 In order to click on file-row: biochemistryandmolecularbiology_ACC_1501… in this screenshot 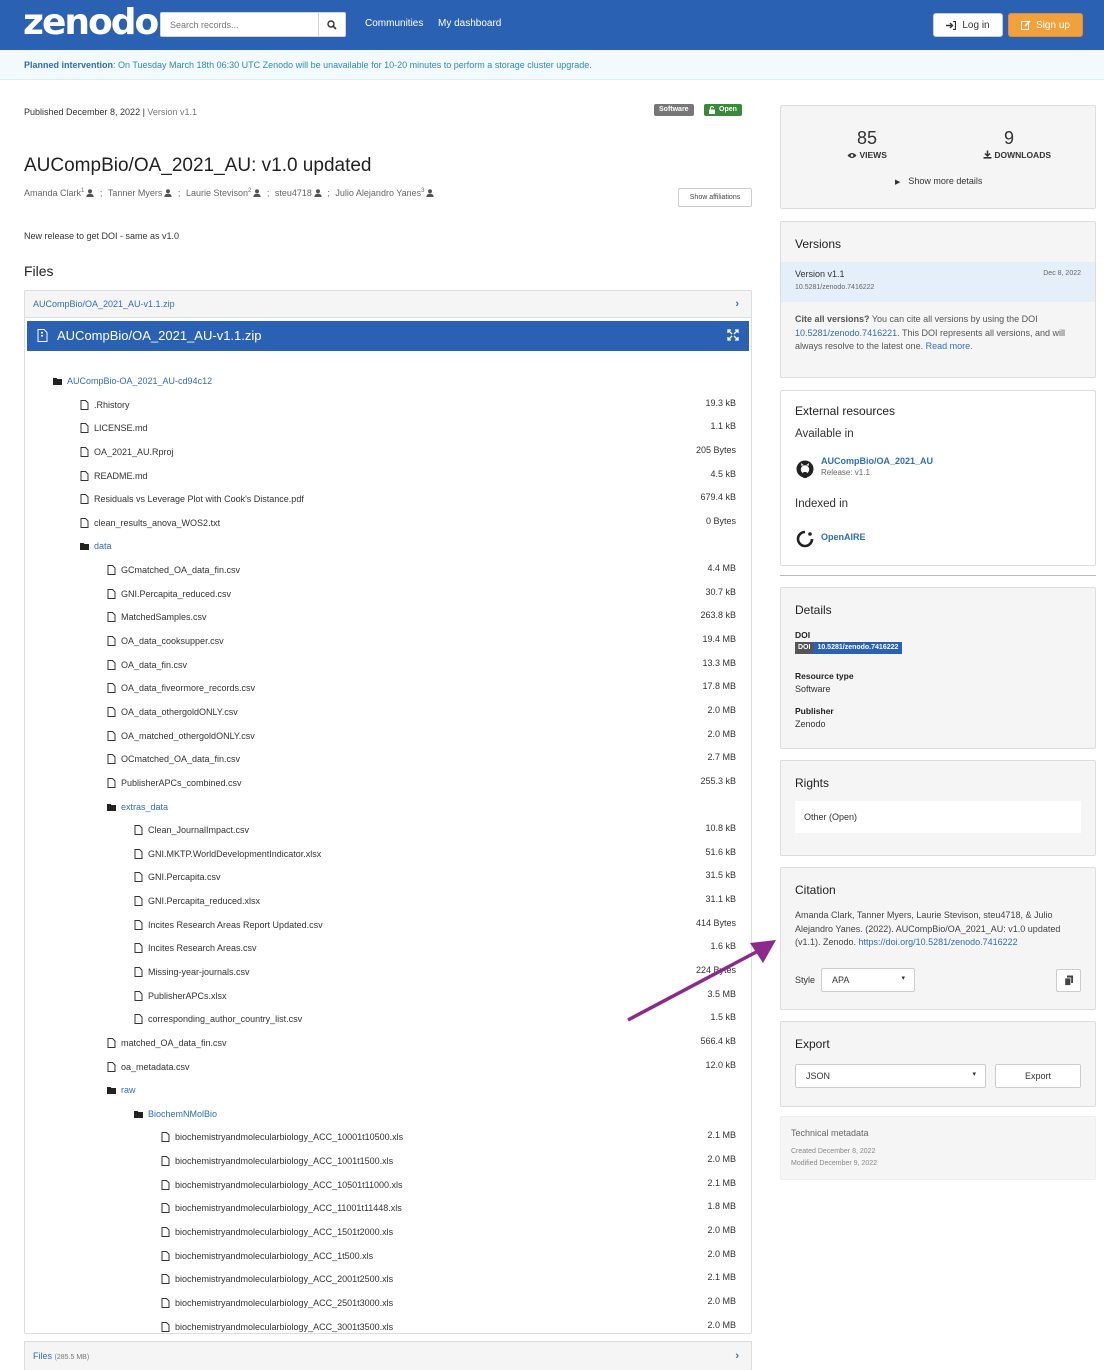, I will do `click(277, 1234)`.